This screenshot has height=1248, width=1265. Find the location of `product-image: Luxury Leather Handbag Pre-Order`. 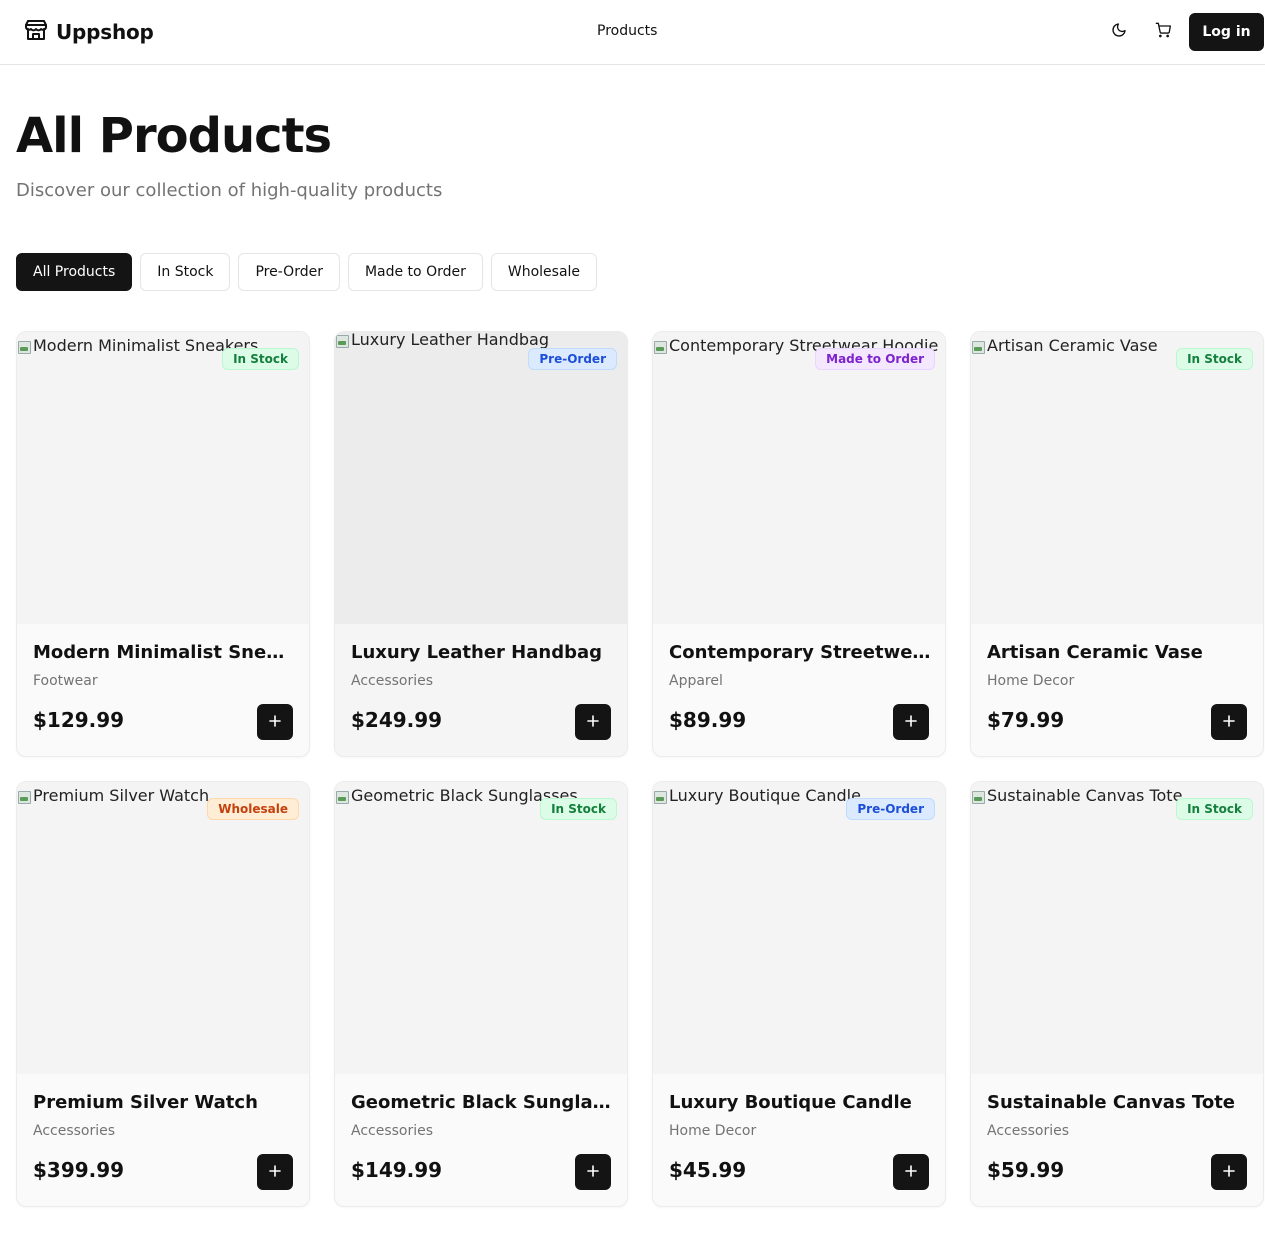

product-image: Luxury Leather Handbag Pre-Order is located at coordinates (481, 478).